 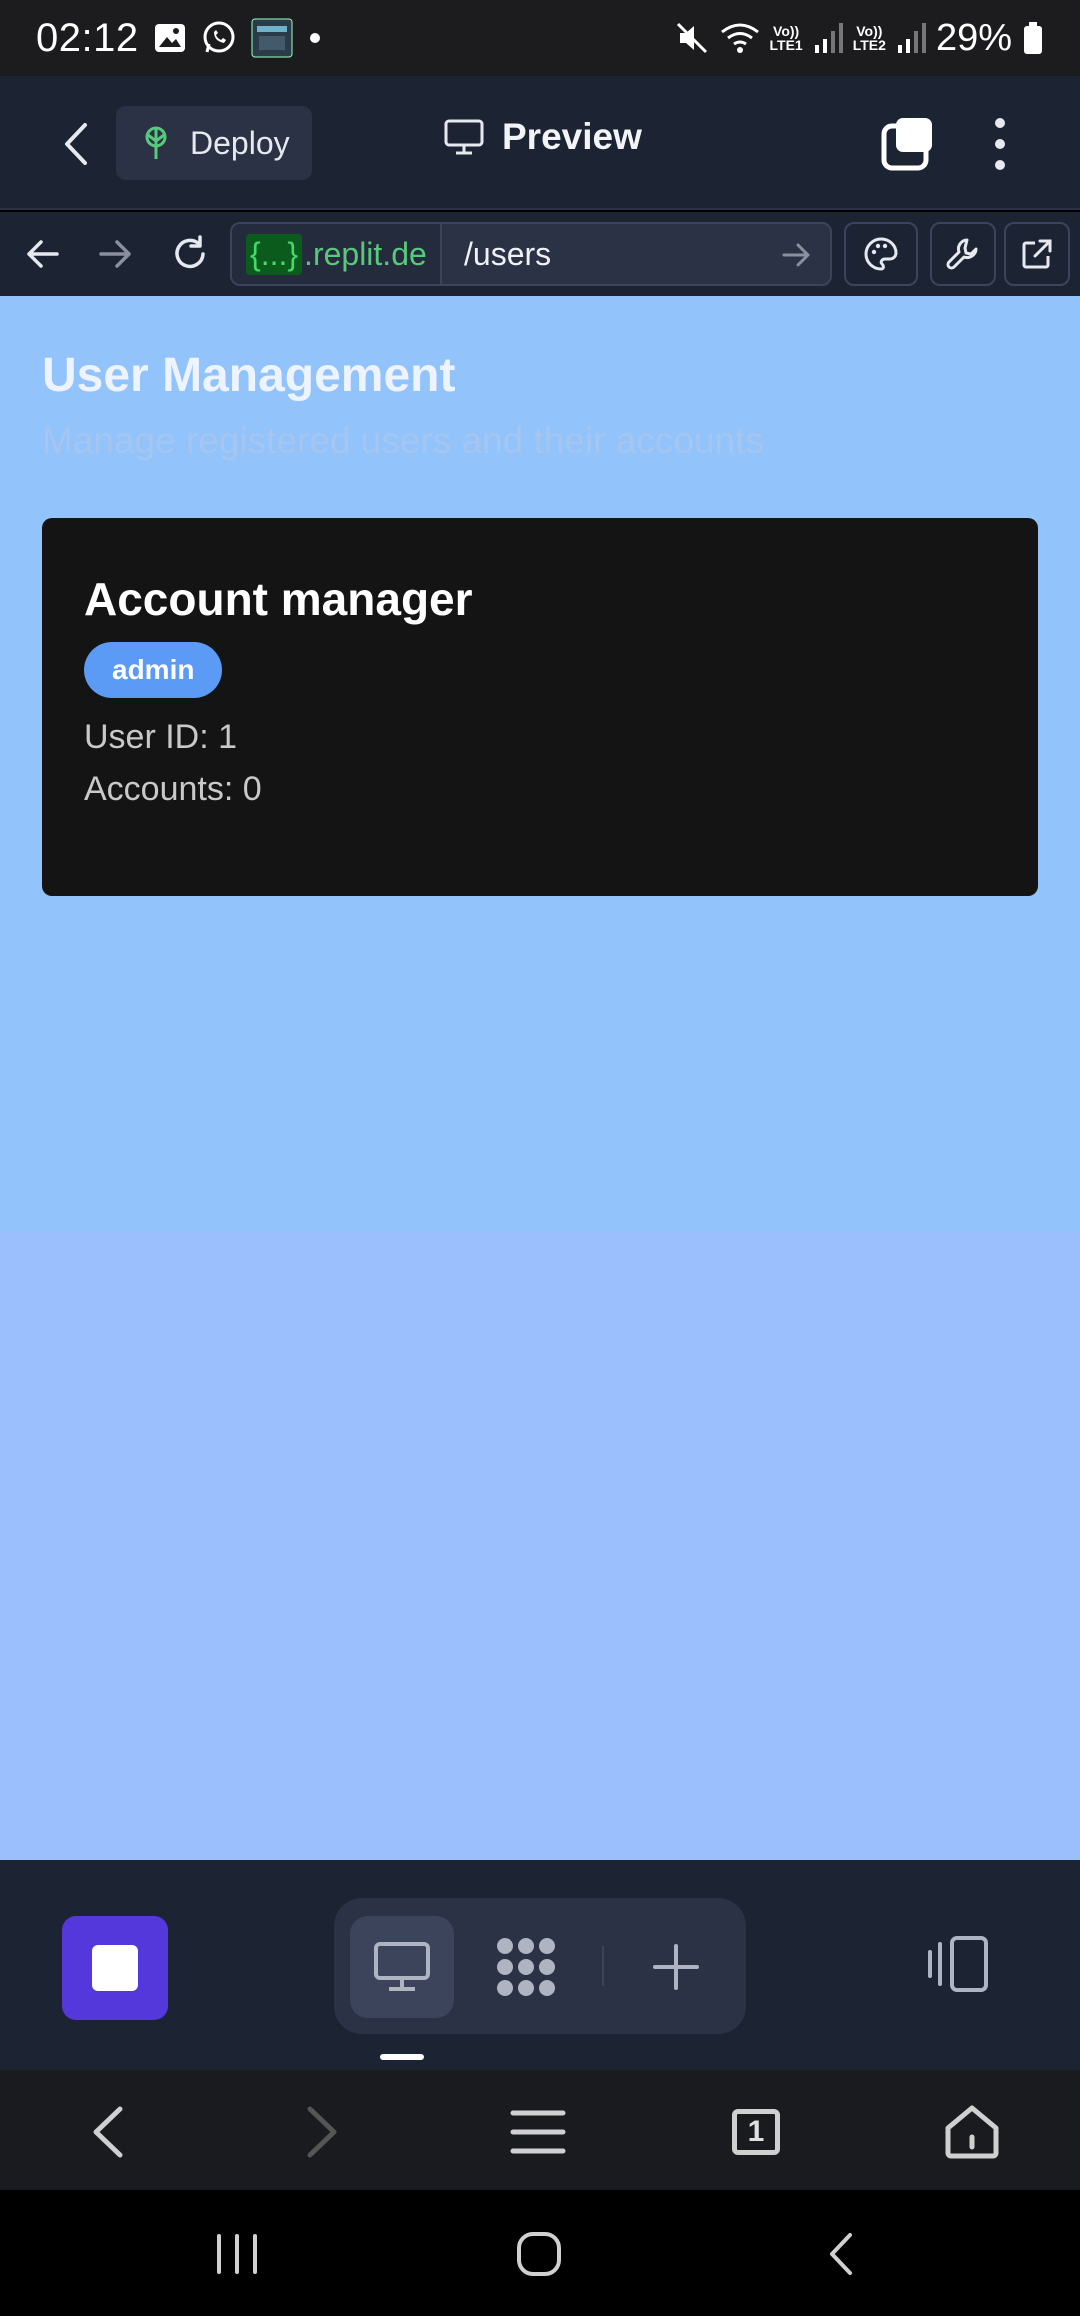 I want to click on status-time: 02:12, so click(x=87, y=37).